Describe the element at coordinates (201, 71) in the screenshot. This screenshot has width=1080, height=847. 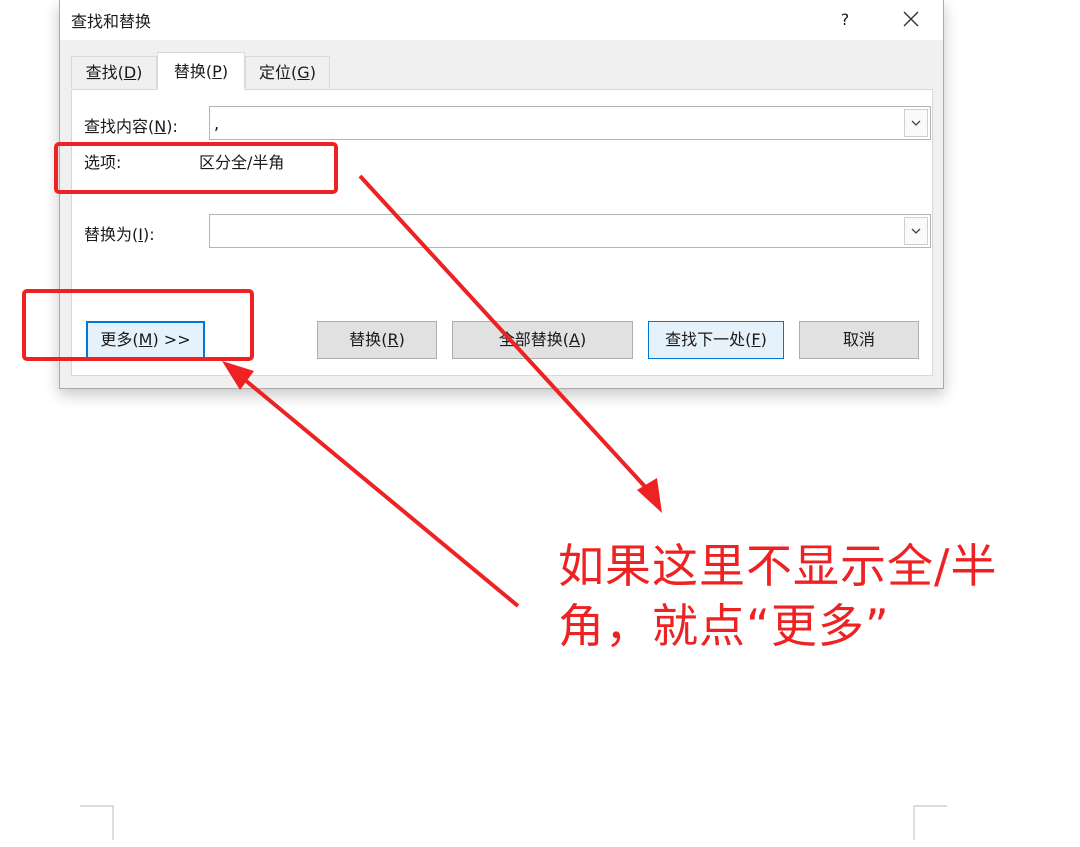
I see `tab-replace: 替换(P)` at that location.